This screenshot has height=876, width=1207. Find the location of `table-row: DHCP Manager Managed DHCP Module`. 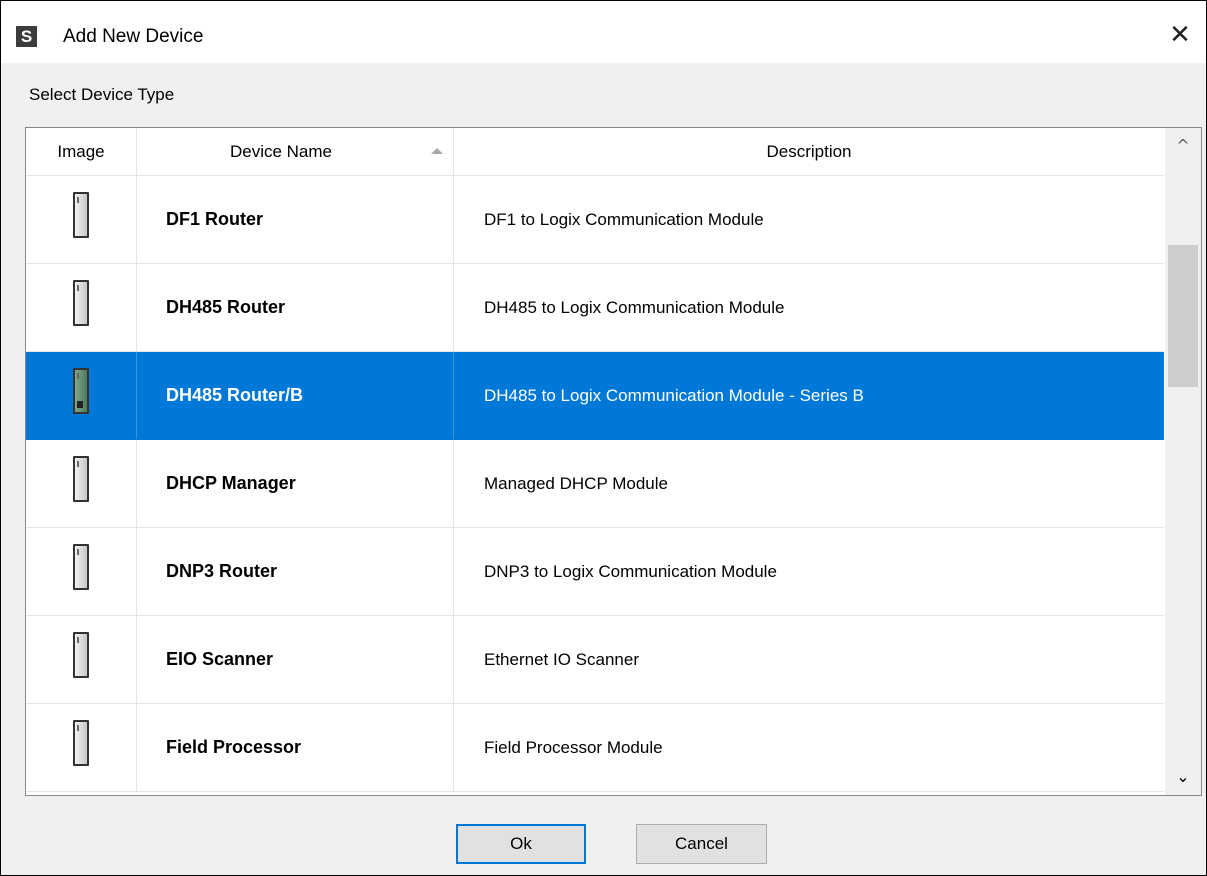

table-row: DHCP Manager Managed DHCP Module is located at coordinates (595, 484).